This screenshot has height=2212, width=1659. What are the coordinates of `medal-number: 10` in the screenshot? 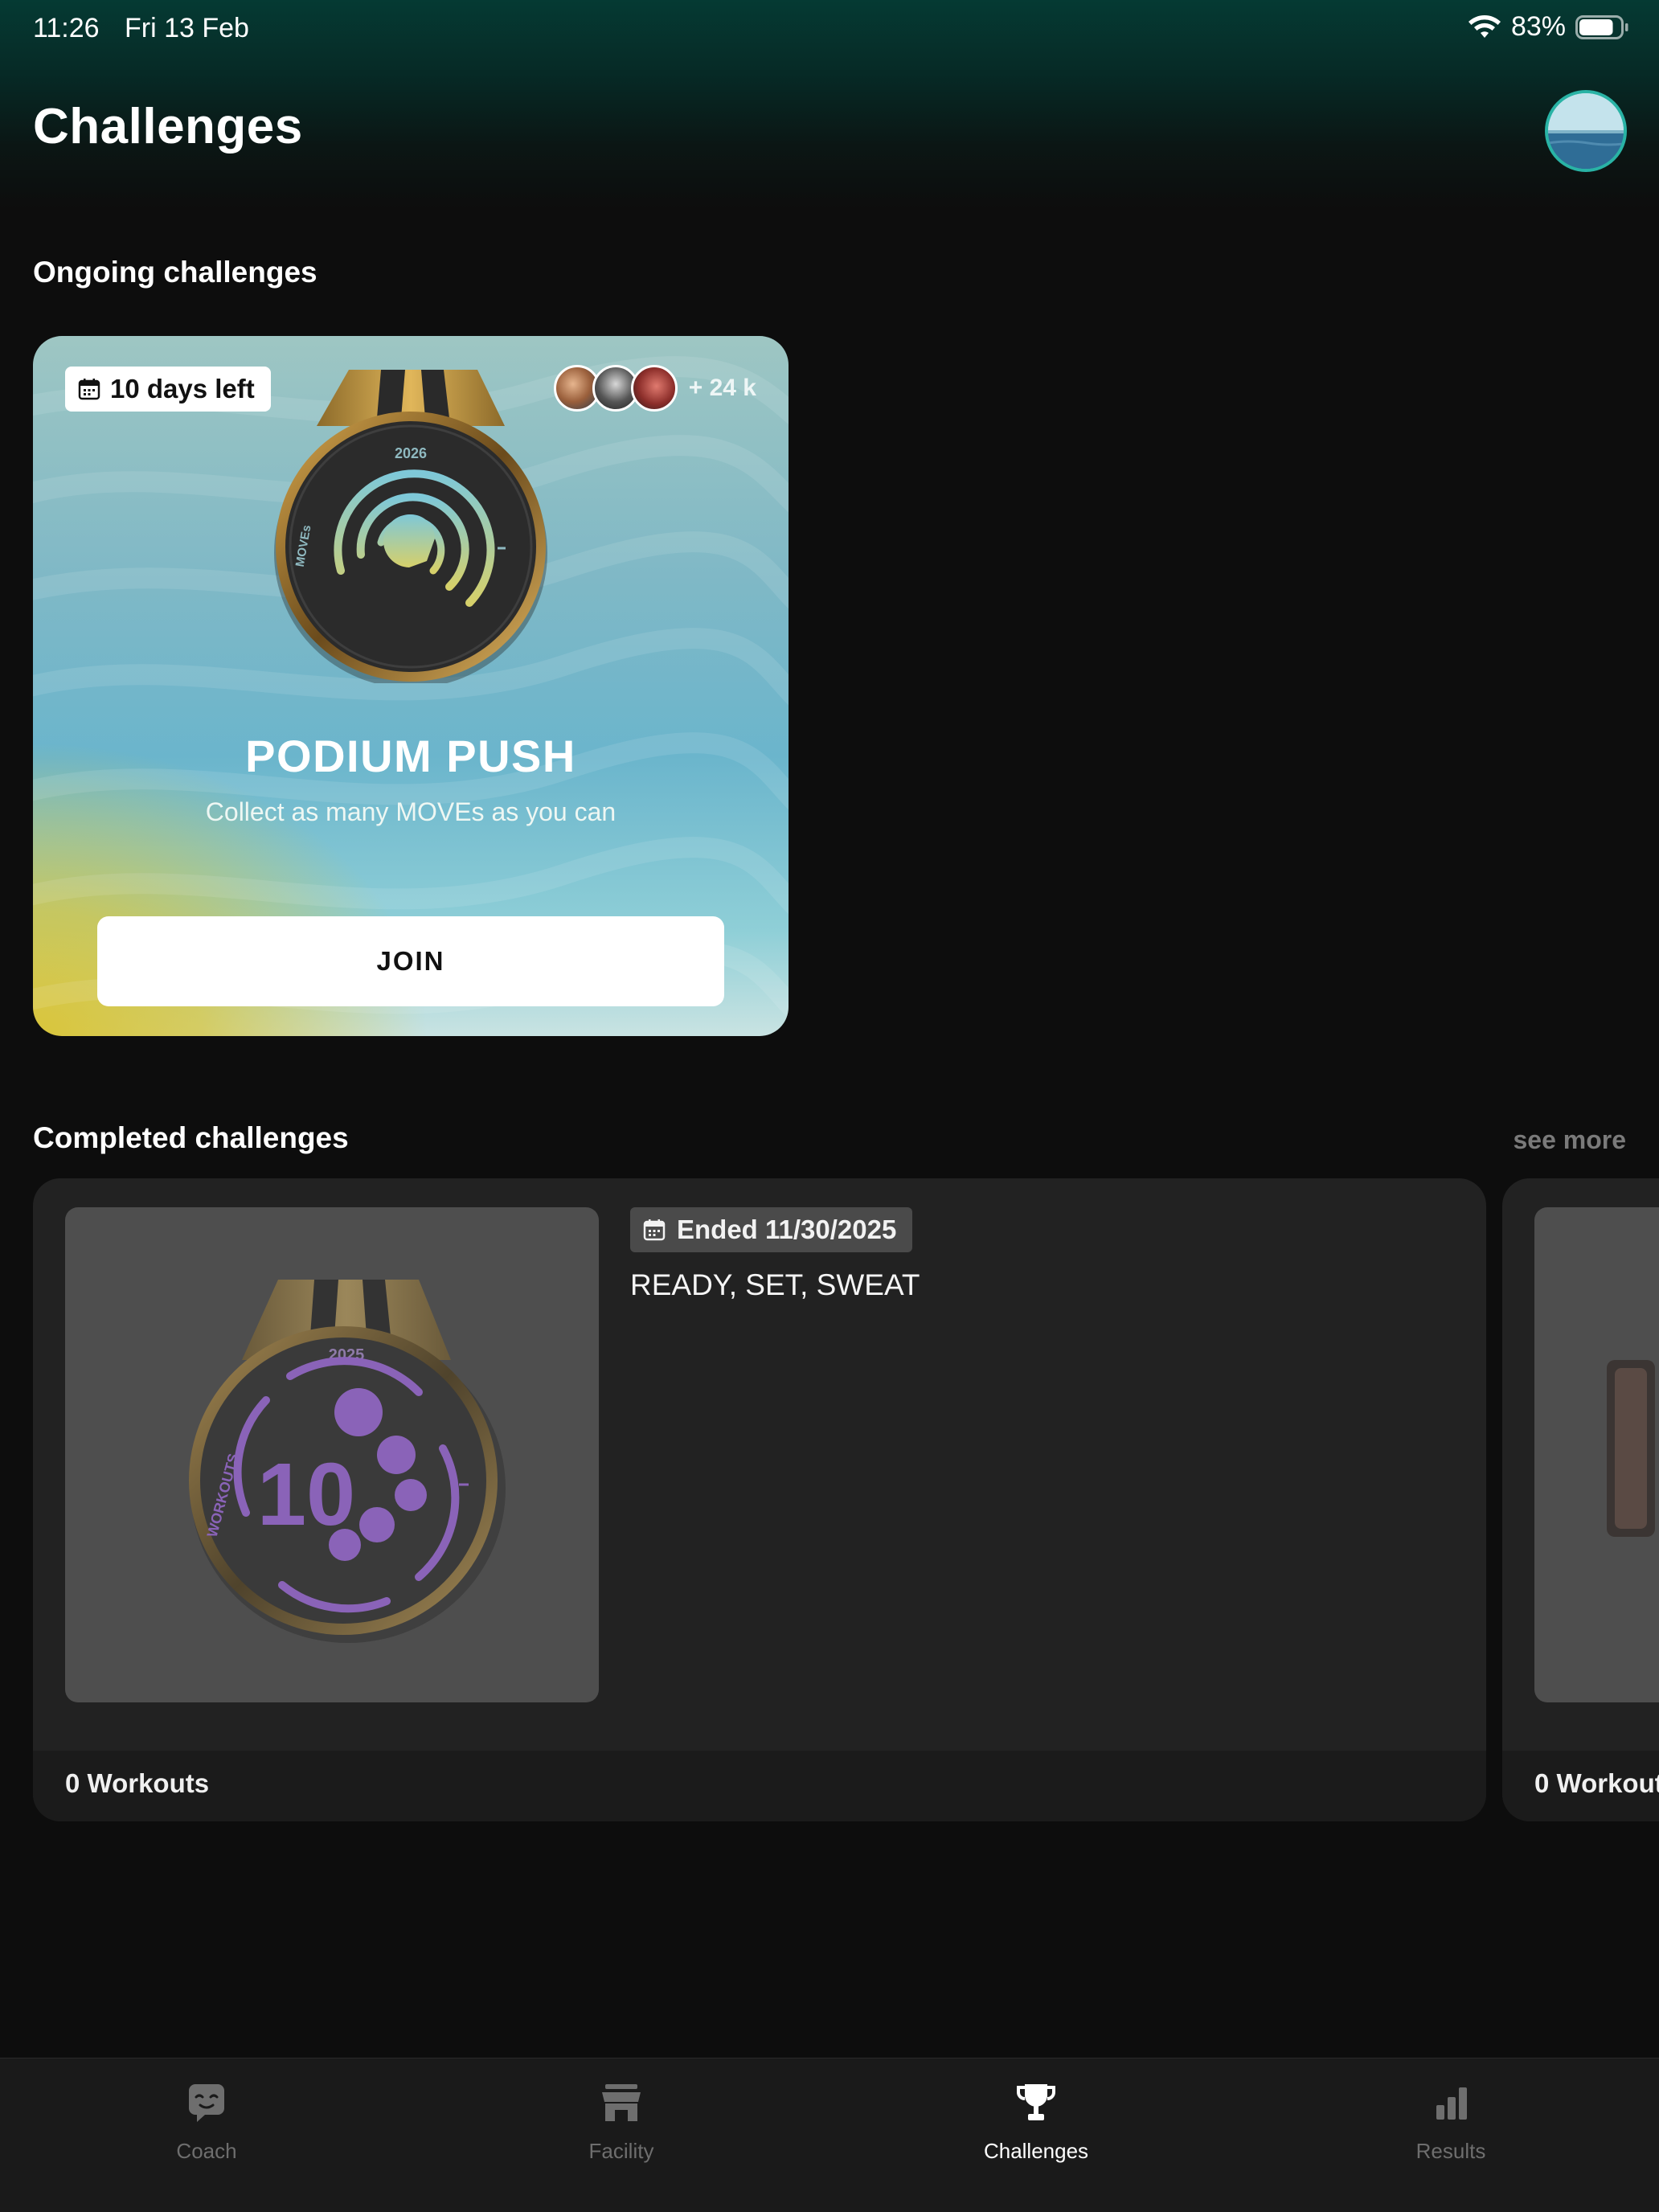 It's located at (306, 1494).